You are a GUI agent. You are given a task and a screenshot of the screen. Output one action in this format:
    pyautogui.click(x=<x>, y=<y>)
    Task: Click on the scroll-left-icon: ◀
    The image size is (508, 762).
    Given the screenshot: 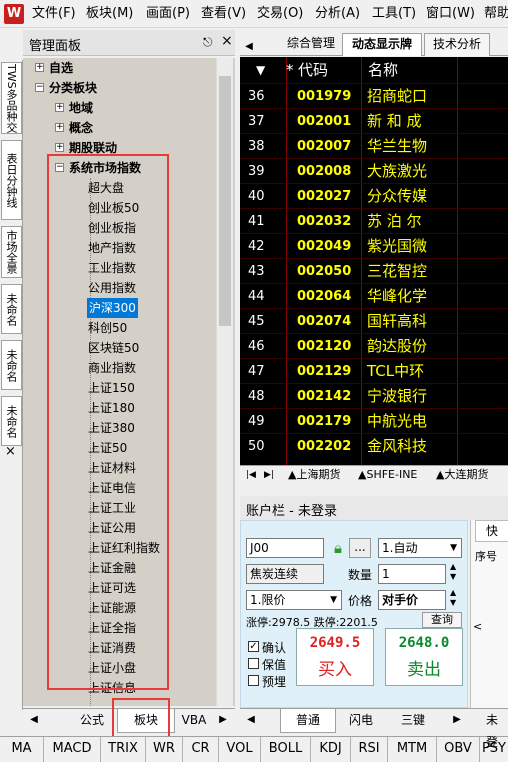 What is the action you would take?
    pyautogui.click(x=34, y=721)
    